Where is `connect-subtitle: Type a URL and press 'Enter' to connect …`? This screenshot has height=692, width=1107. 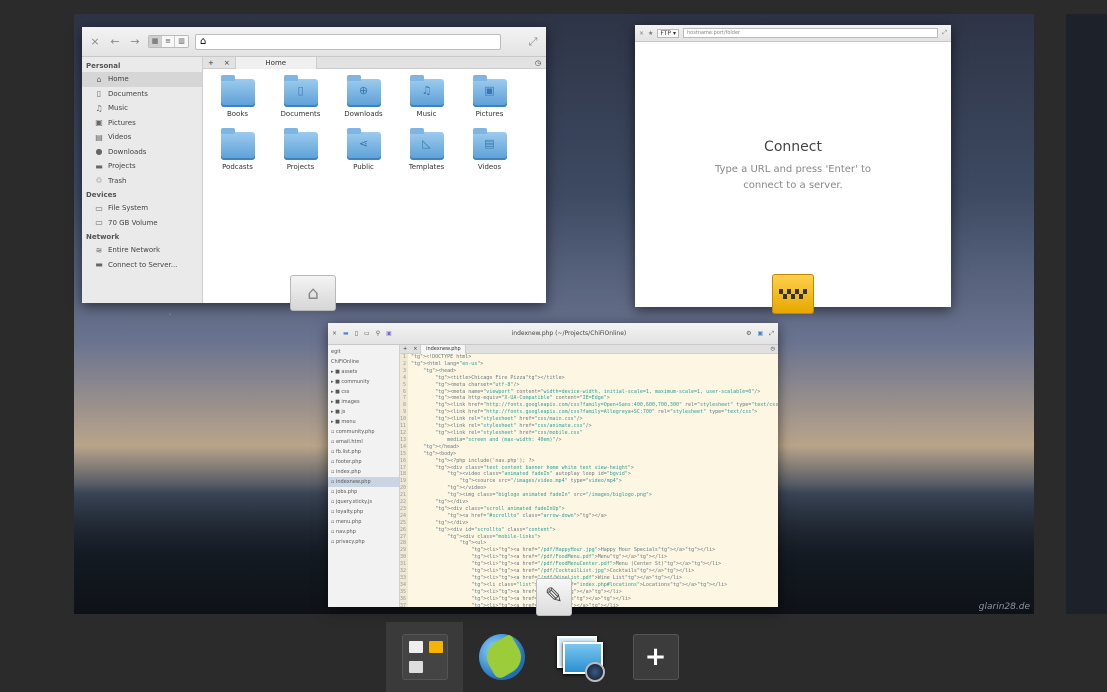 connect-subtitle: Type a URL and press 'Enter' to connect … is located at coordinates (792, 177).